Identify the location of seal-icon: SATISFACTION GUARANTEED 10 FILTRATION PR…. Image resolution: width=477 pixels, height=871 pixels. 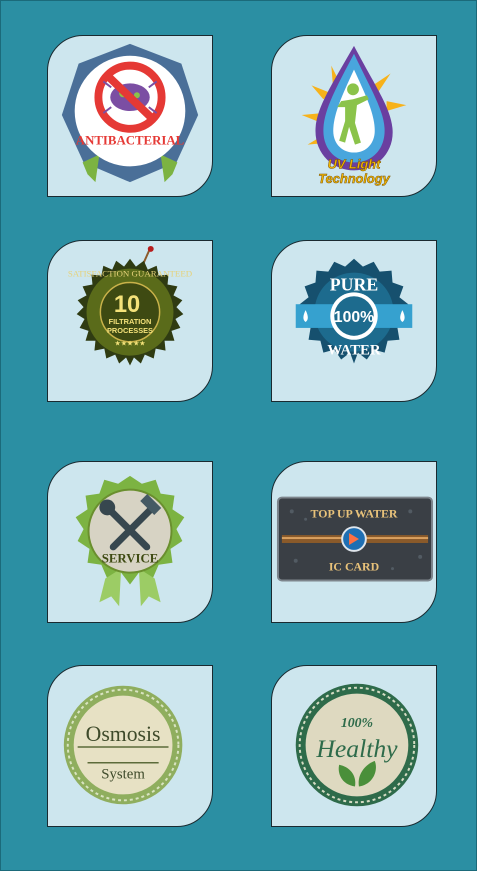
(130, 305).